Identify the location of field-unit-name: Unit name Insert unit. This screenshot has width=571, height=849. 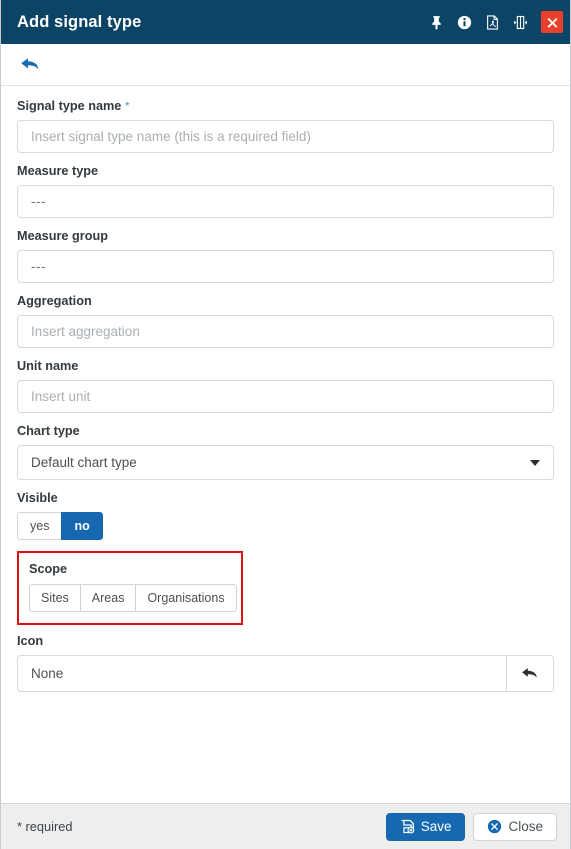
(285, 386).